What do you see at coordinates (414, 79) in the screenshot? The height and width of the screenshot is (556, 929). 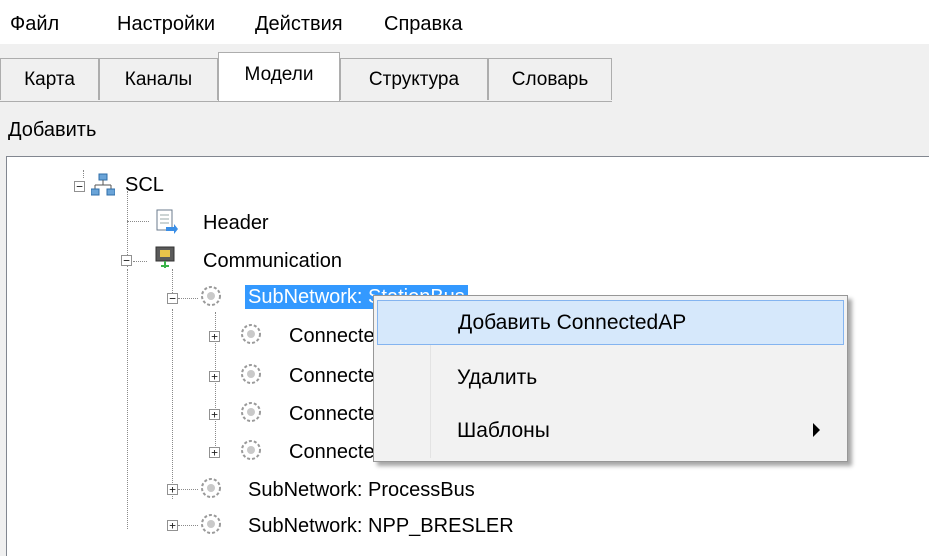 I see `tab-structure: Структура` at bounding box center [414, 79].